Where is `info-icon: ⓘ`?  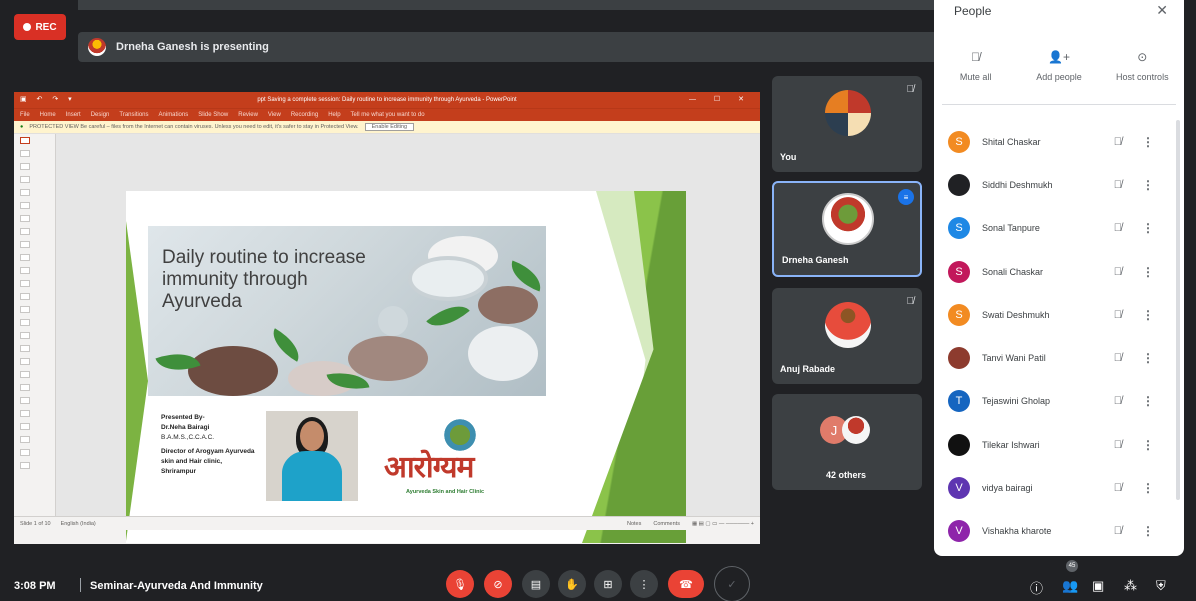
info-icon: ⓘ is located at coordinates (1036, 587).